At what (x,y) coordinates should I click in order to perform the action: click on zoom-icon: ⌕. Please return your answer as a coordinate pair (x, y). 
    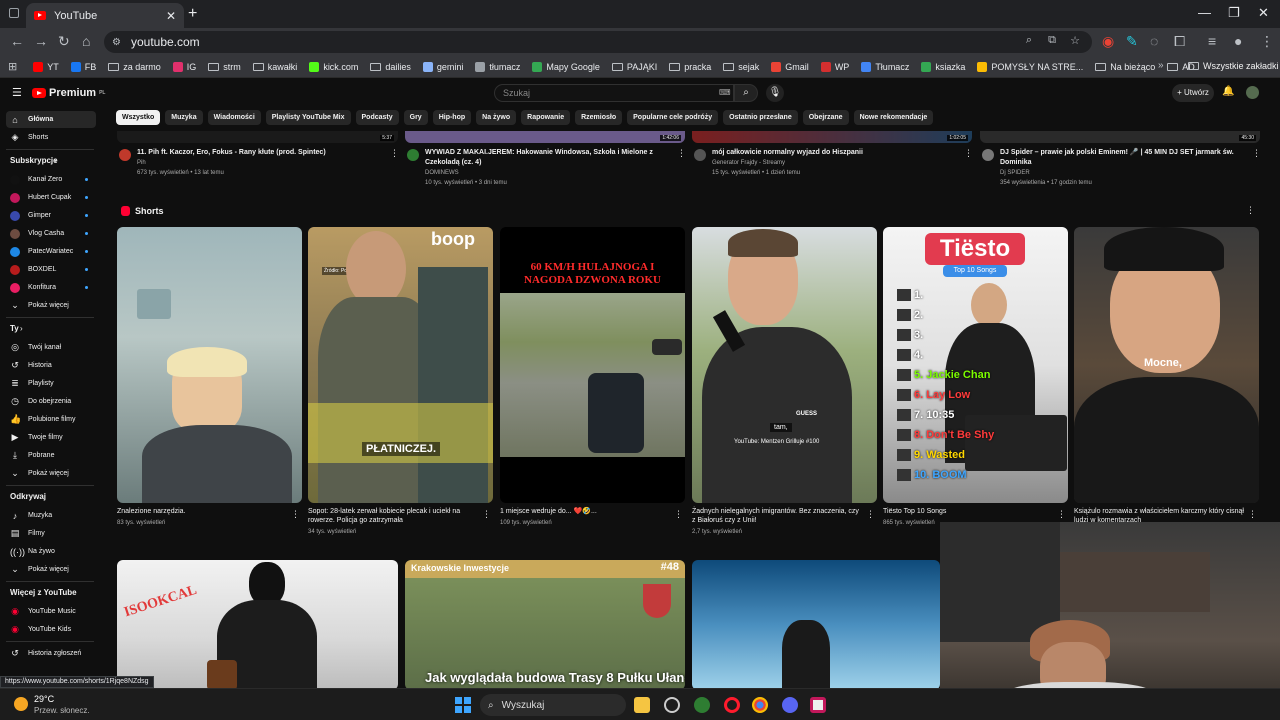
    Looking at the image, I should click on (1029, 40).